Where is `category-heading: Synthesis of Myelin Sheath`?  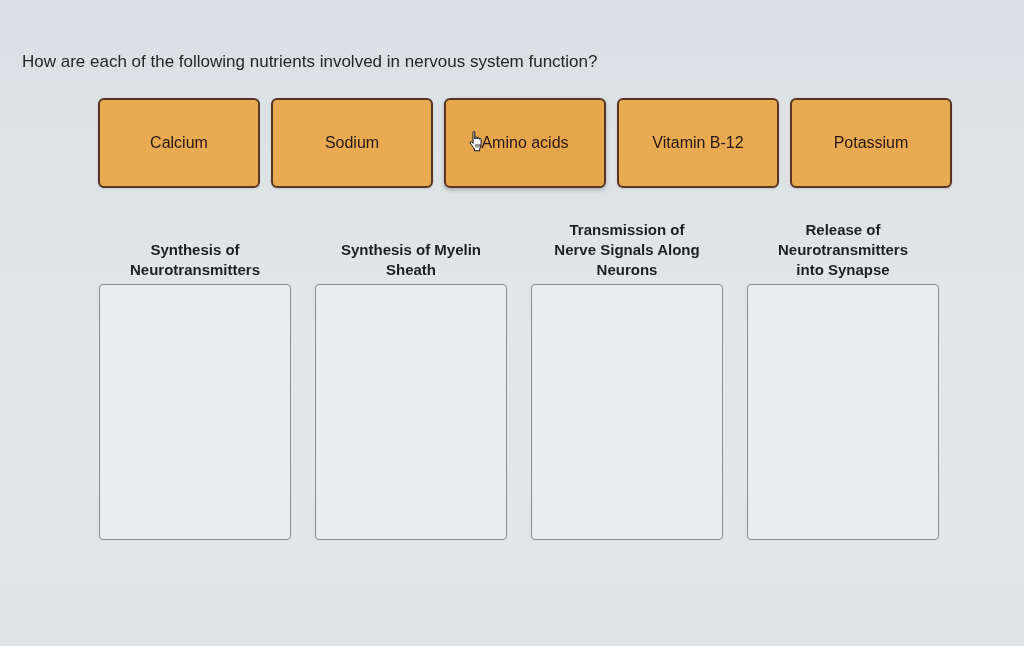
category-heading: Synthesis of Myelin Sheath is located at coordinates (410, 260).